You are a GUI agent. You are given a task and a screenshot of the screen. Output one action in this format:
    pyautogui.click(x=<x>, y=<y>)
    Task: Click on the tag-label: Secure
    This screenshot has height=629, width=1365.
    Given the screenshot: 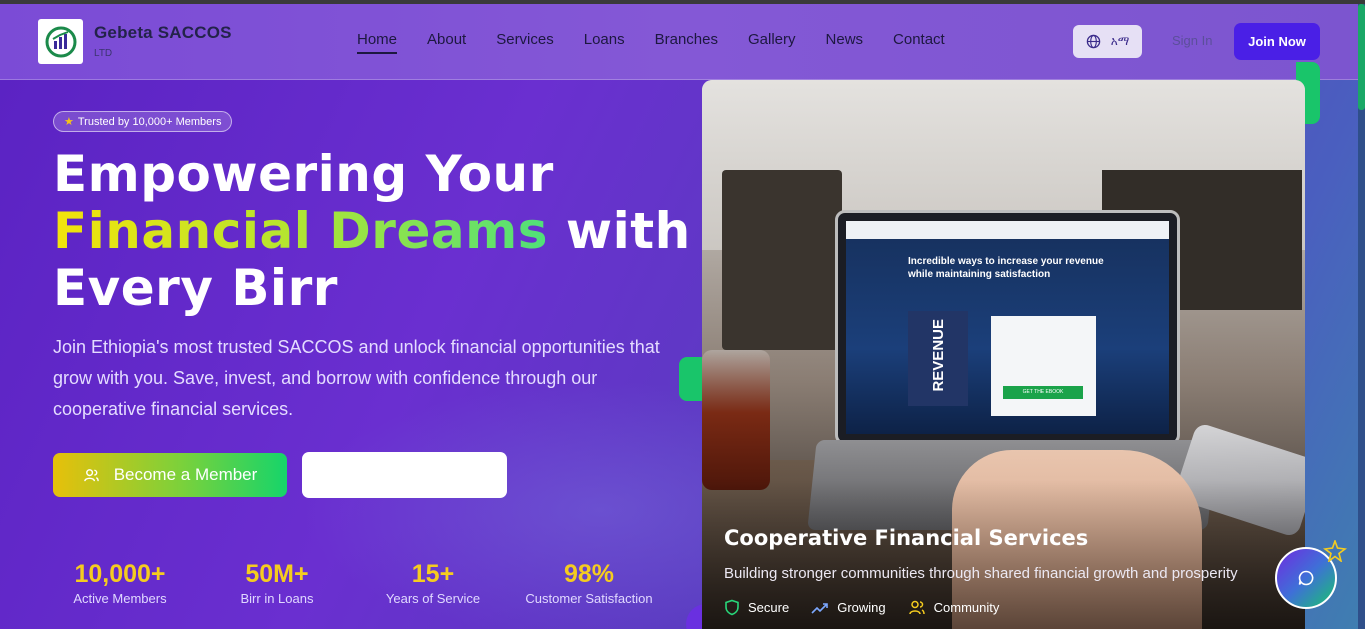 What is the action you would take?
    pyautogui.click(x=769, y=607)
    